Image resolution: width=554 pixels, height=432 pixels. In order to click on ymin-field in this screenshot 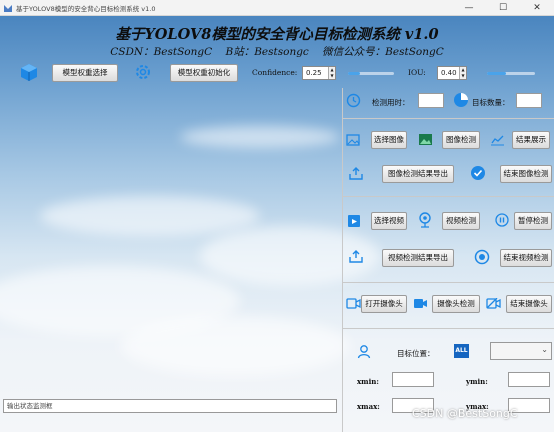, I will do `click(529, 379)`.